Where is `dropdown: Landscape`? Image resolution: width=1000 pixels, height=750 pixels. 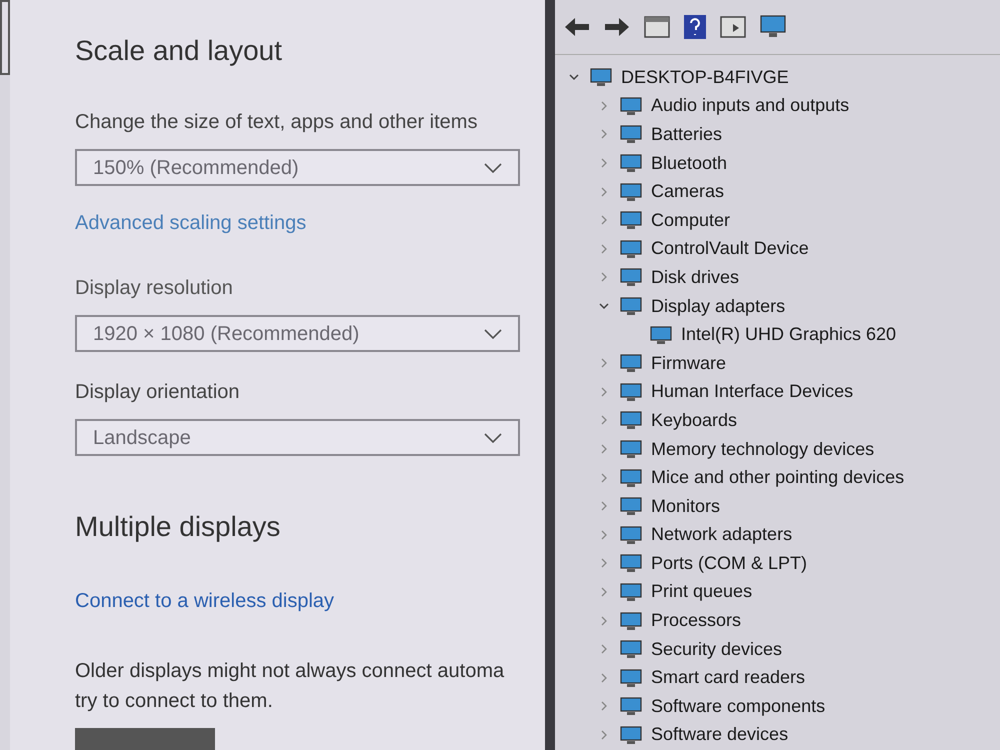
dropdown: Landscape is located at coordinates (297, 437).